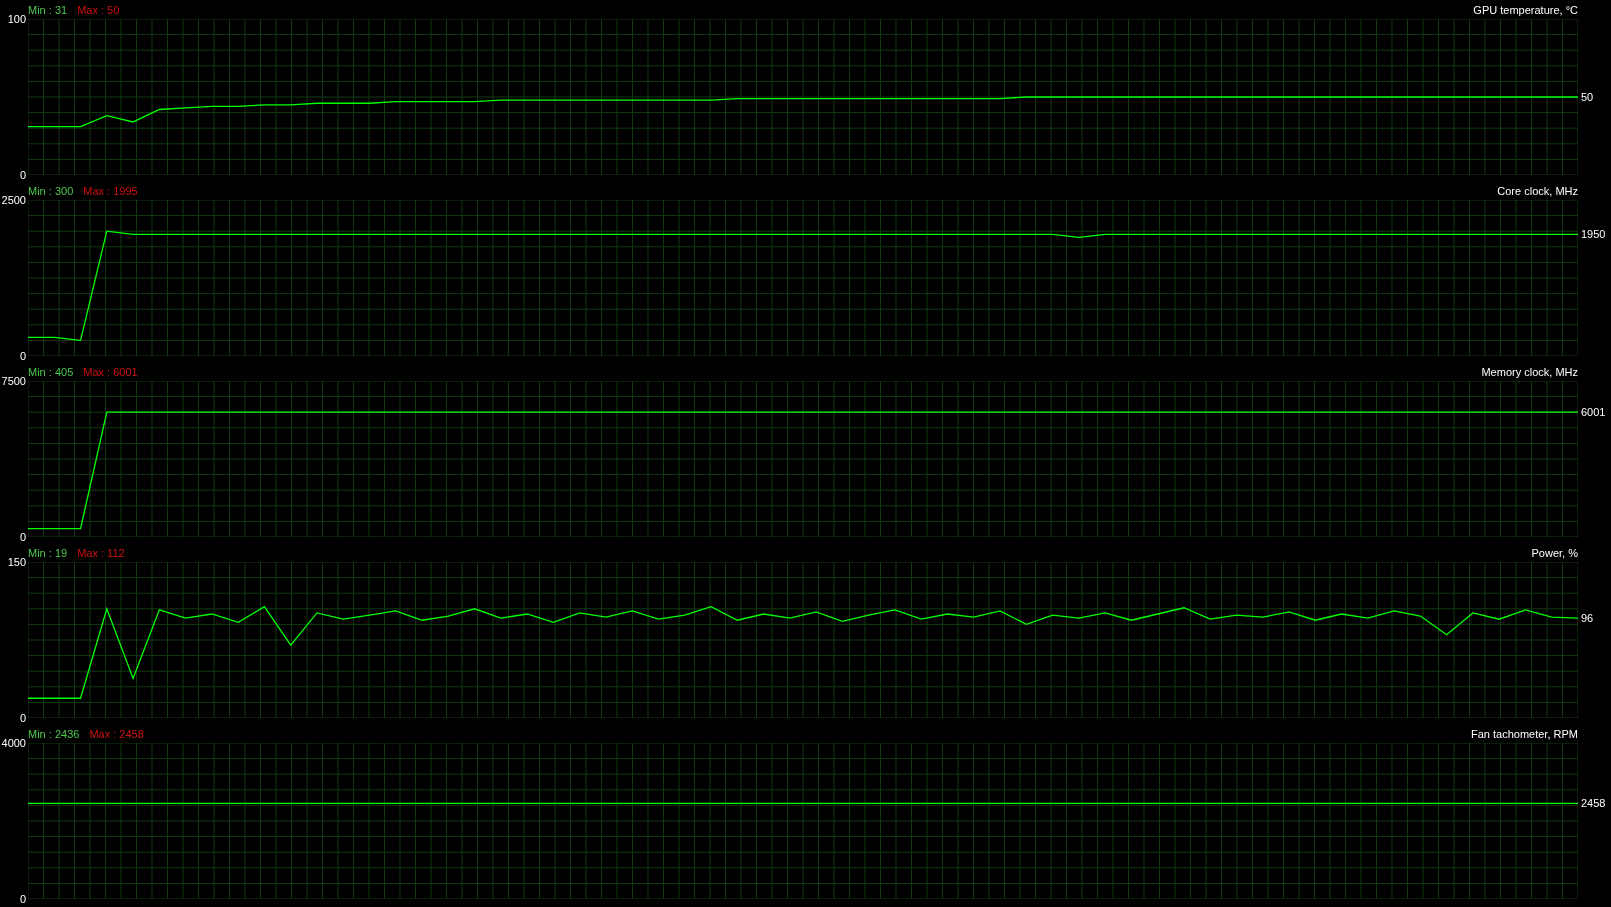 This screenshot has height=907, width=1611. Describe the element at coordinates (1529, 371) in the screenshot. I see `graph-title: Memory clock, MHz` at that location.